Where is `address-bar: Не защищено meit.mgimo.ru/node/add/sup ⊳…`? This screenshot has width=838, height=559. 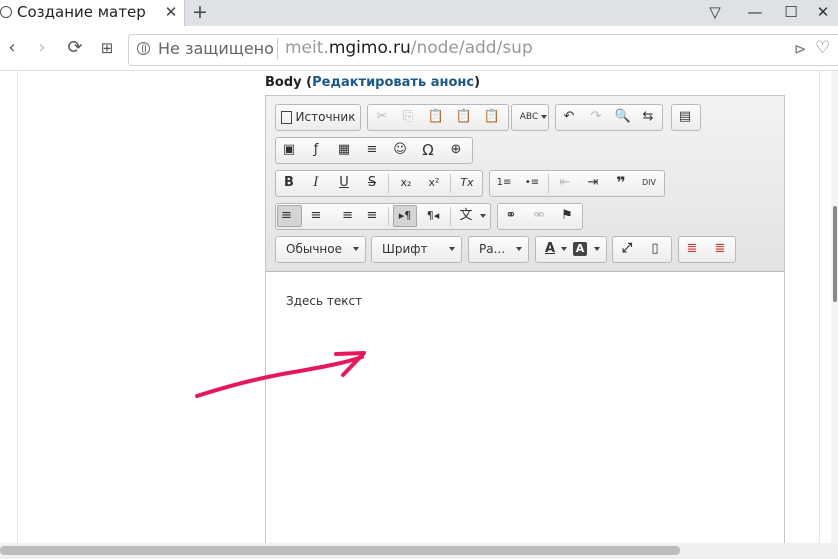 address-bar: Не защищено meit.mgimo.ru/node/add/sup ⊳… is located at coordinates (483, 50).